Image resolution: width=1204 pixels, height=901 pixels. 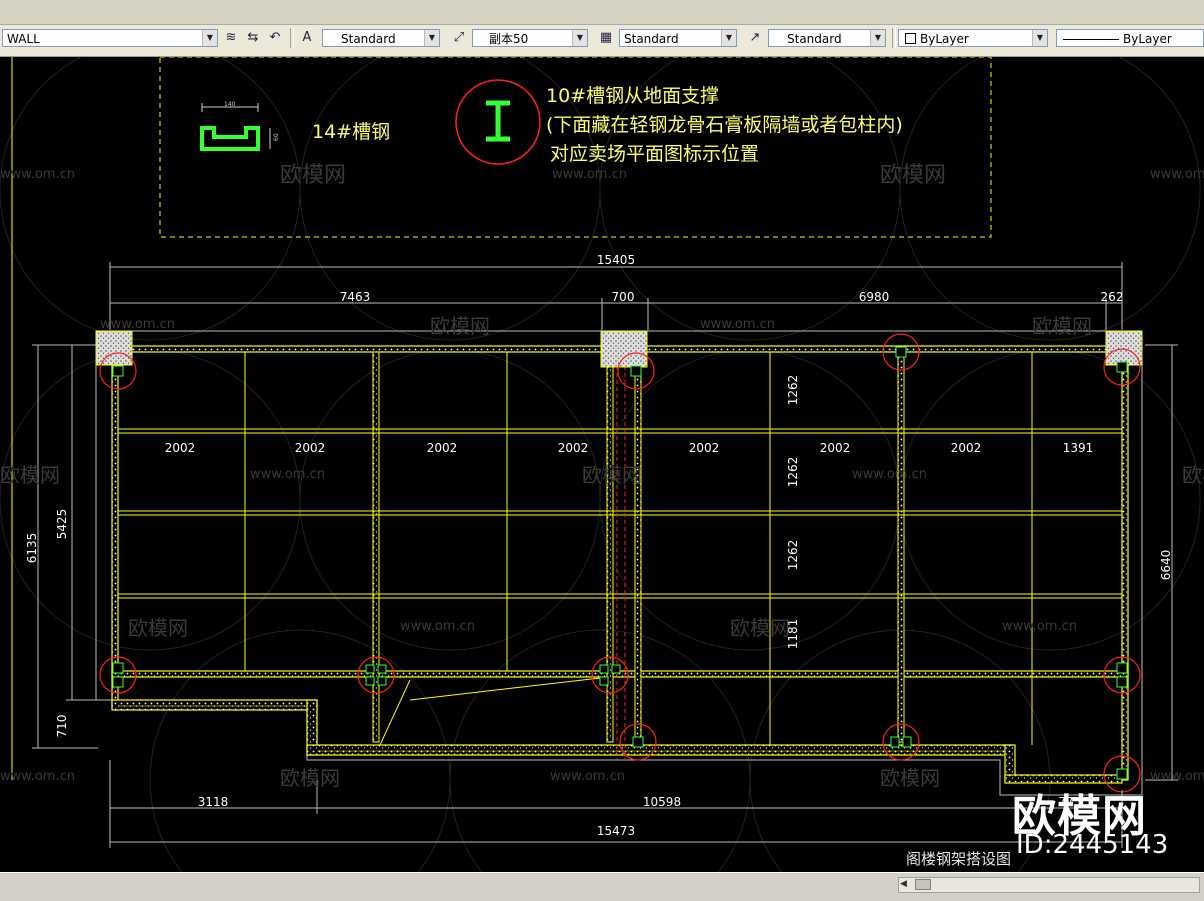 I want to click on channel14-section-icon, so click(x=235, y=127).